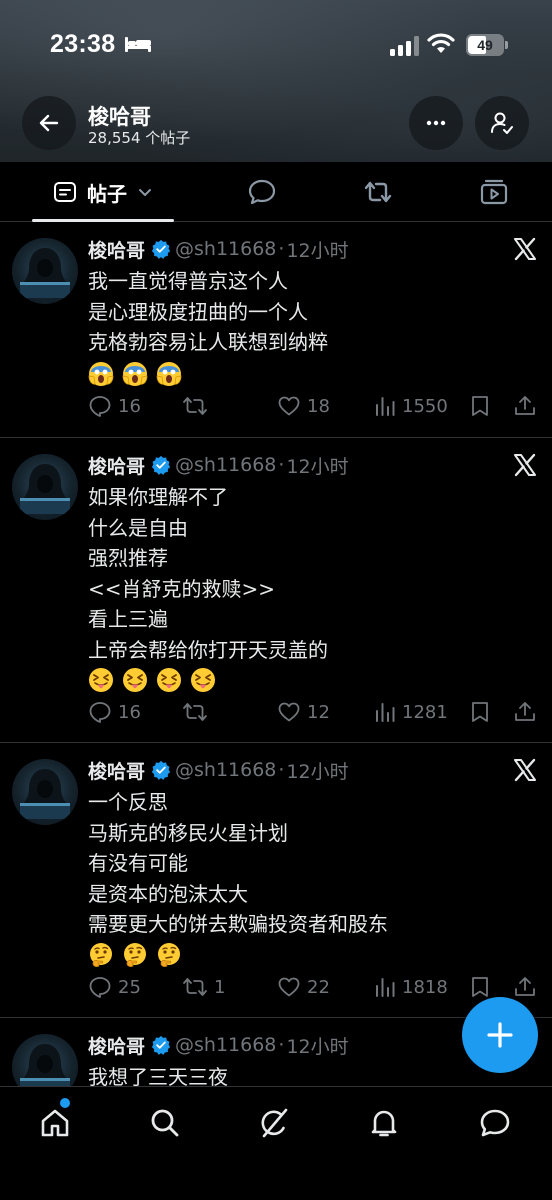 The width and height of the screenshot is (552, 1200). I want to click on nav-notifications, so click(384, 1123).